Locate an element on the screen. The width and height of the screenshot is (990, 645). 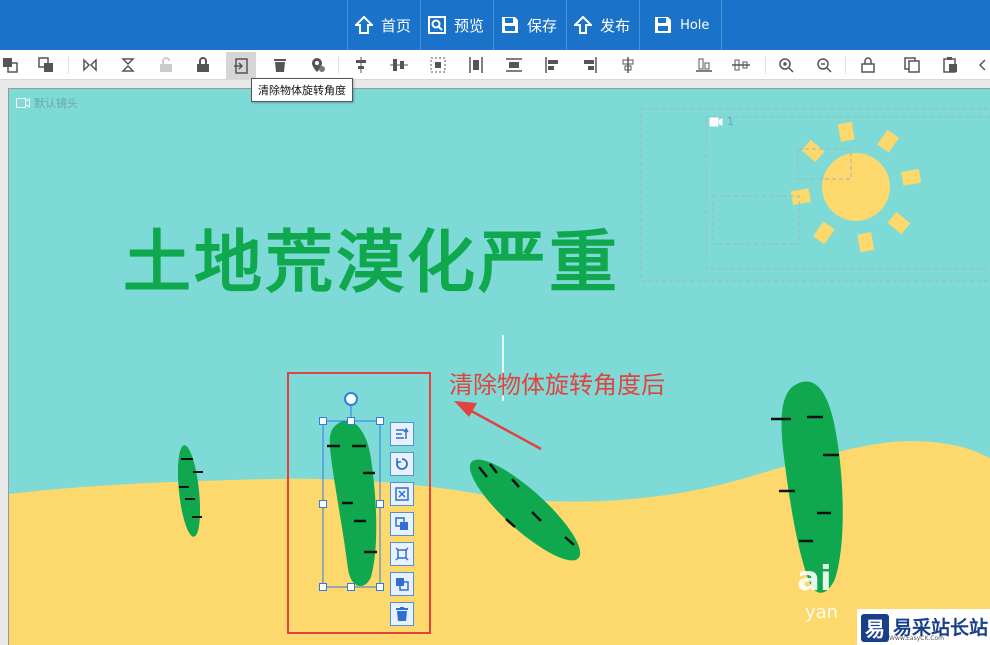
copy-button is located at coordinates (912, 65).